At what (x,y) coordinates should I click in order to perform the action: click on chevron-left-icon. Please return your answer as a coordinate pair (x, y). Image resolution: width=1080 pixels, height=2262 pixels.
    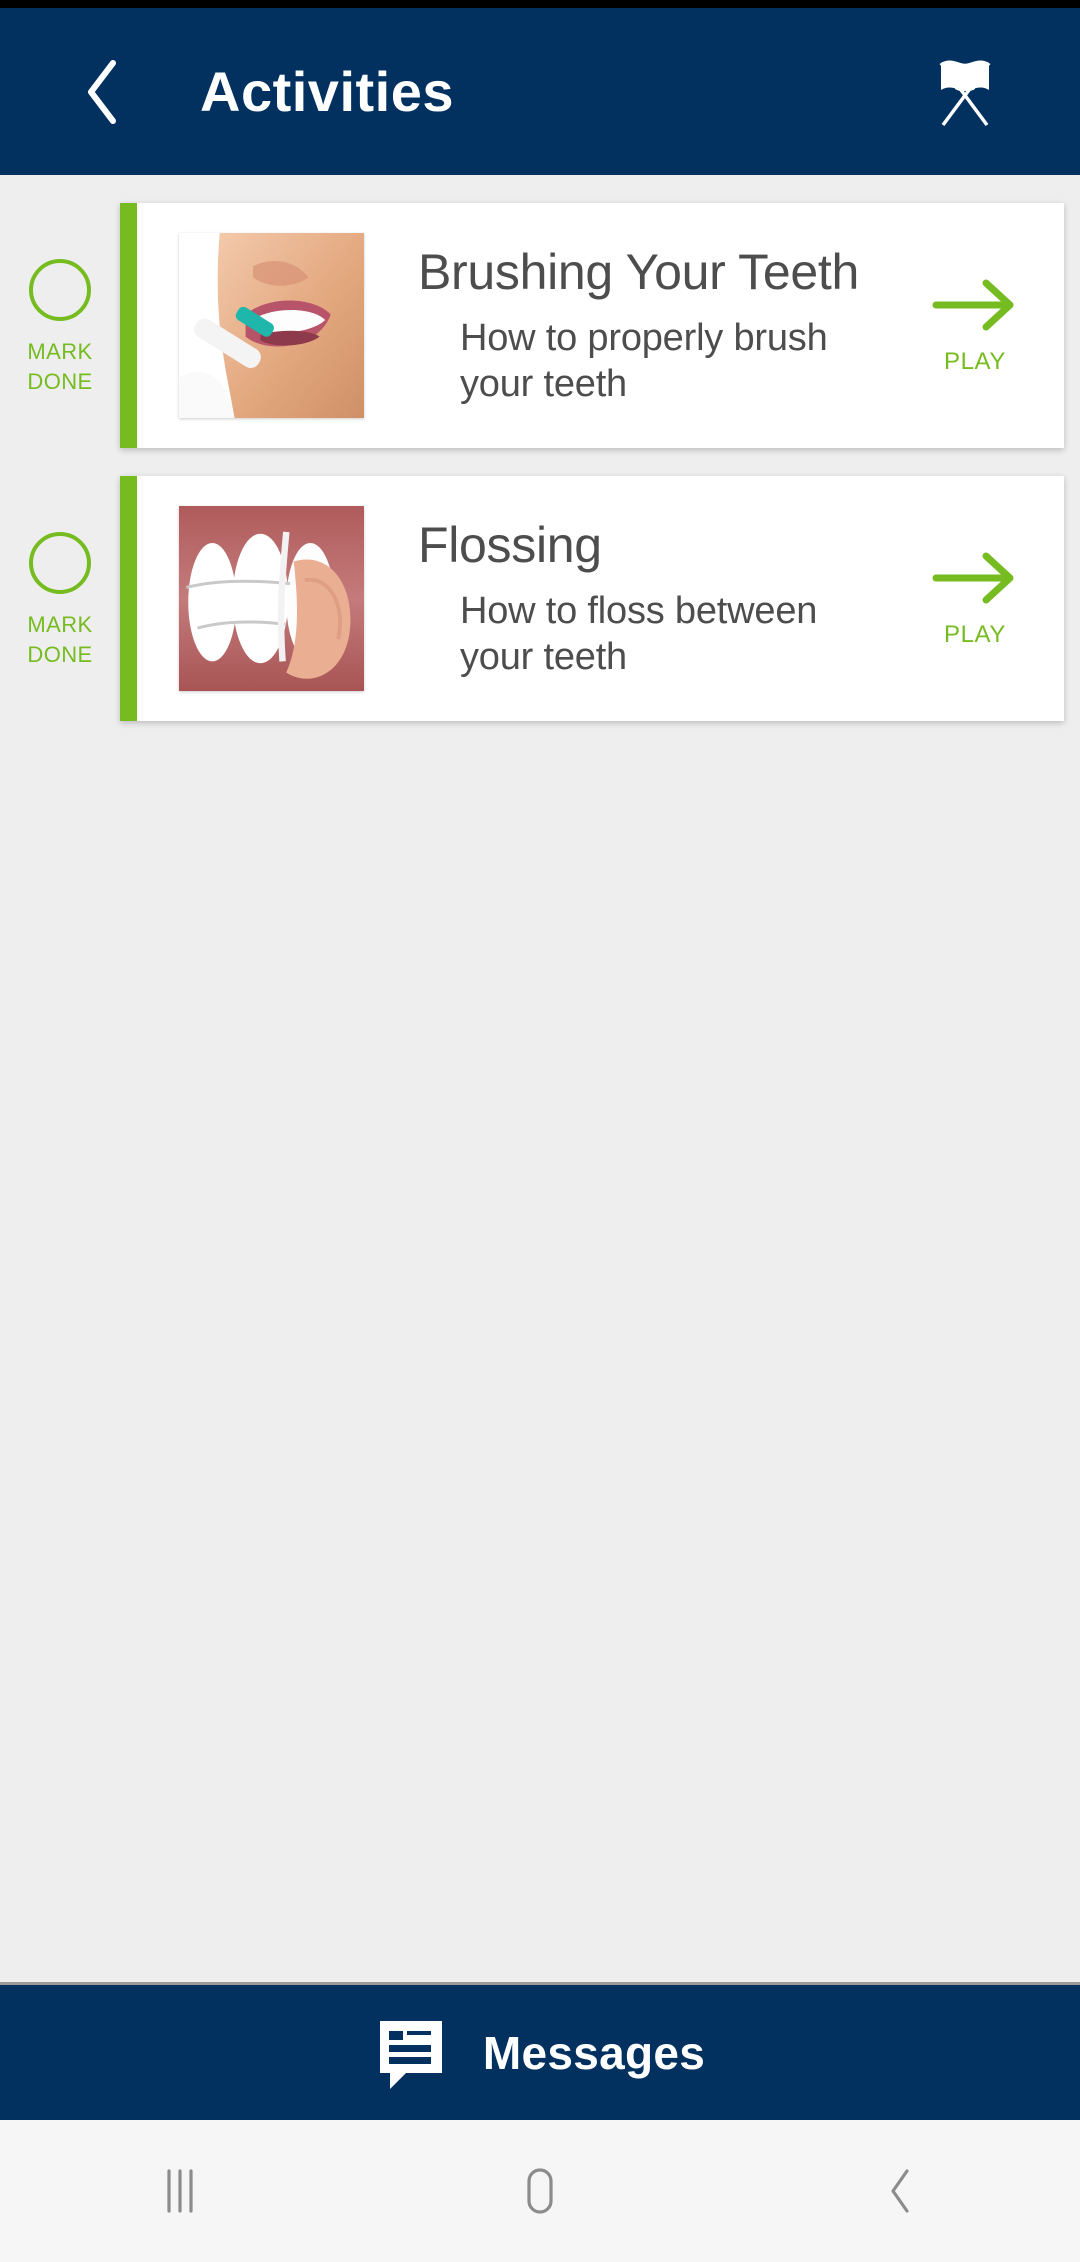
    Looking at the image, I should click on (103, 92).